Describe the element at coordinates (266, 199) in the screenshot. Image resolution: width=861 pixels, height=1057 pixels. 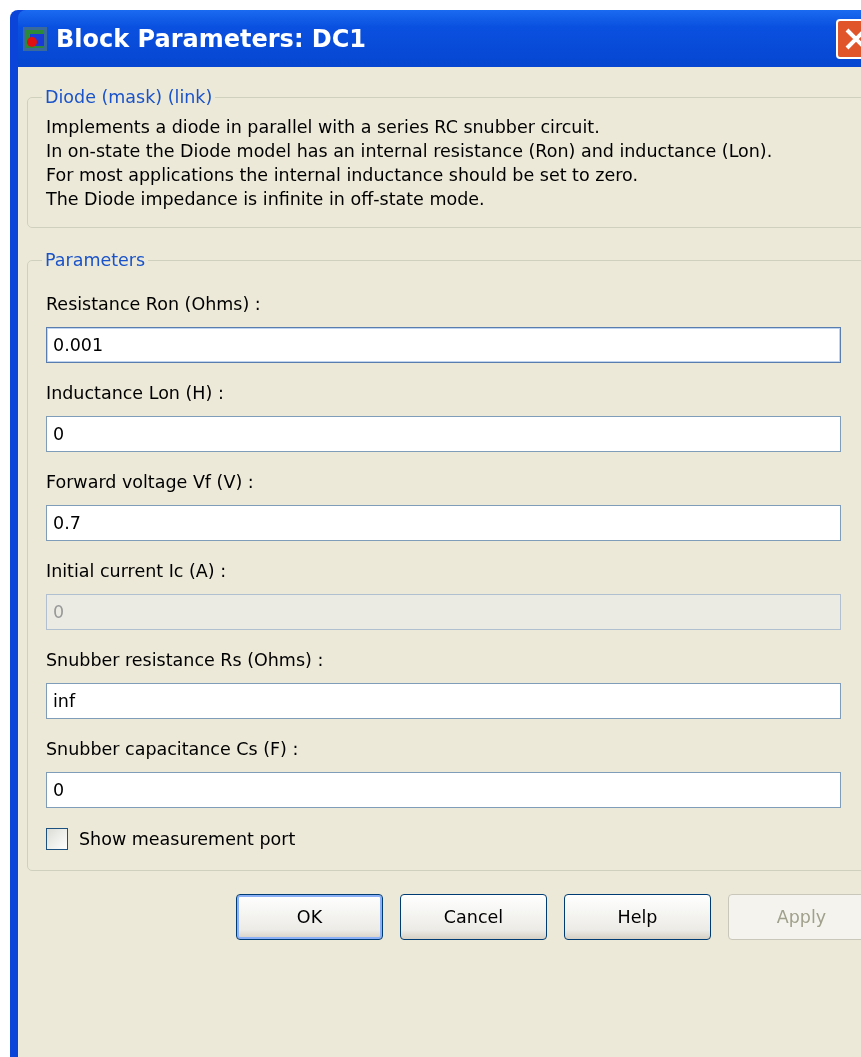
I see `description-text: The Diode impedance is infinite in off-state mode.` at that location.